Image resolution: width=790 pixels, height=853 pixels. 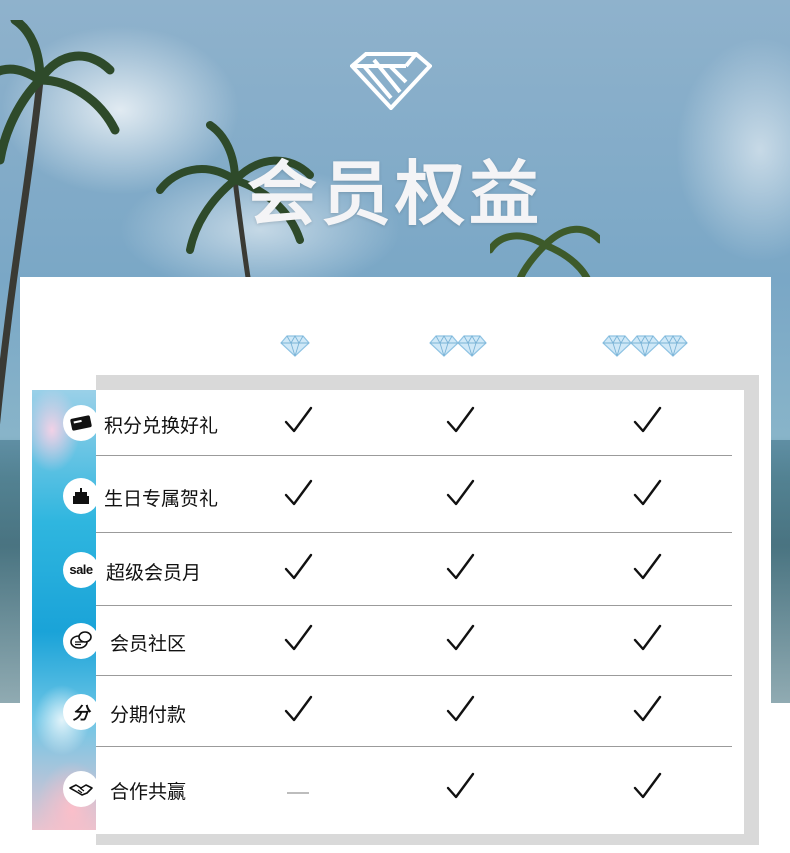 I want to click on tier-3-diamonds, so click(x=645, y=346).